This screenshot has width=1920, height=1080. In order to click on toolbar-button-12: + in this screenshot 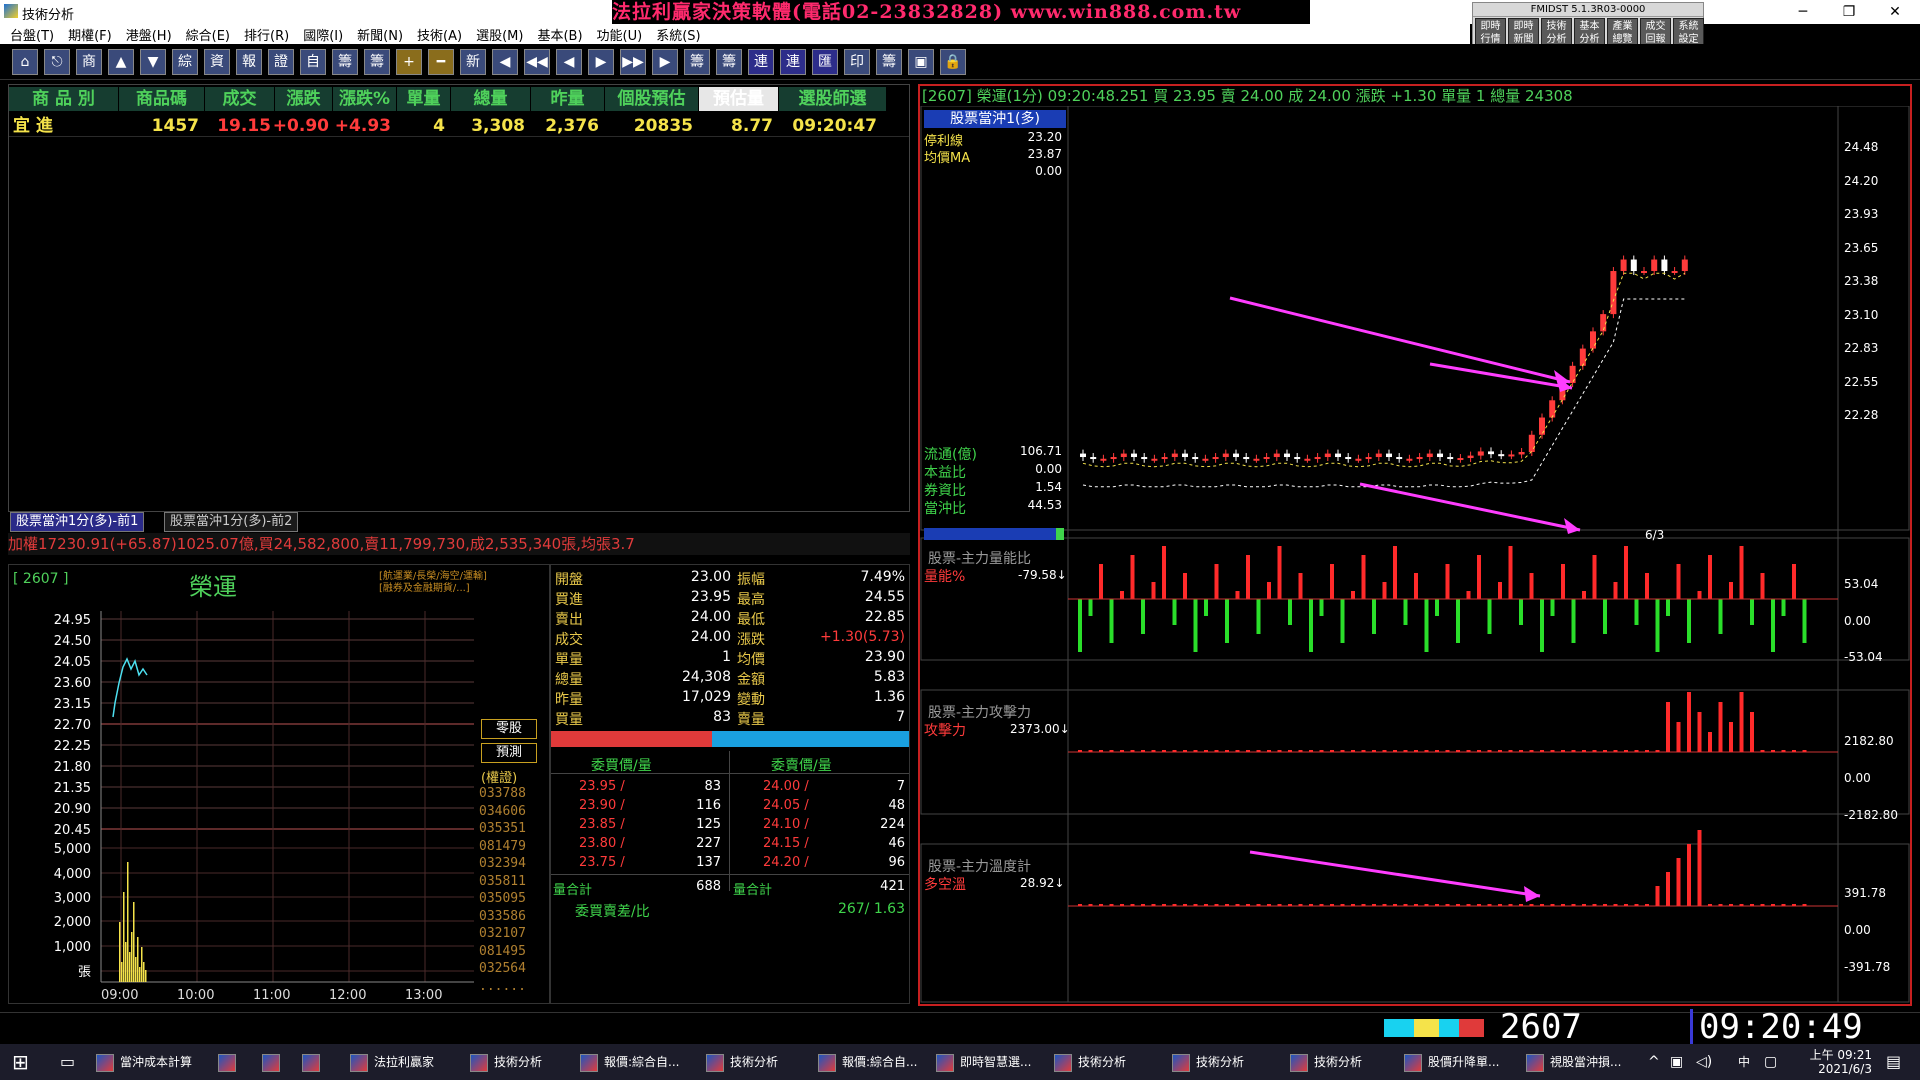, I will do `click(409, 62)`.